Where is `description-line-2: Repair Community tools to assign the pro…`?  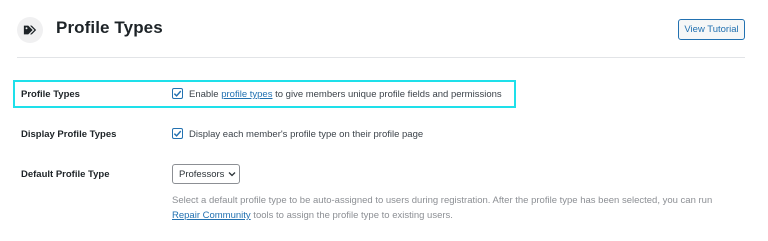 description-line-2: Repair Community tools to assign the pro… is located at coordinates (462, 215).